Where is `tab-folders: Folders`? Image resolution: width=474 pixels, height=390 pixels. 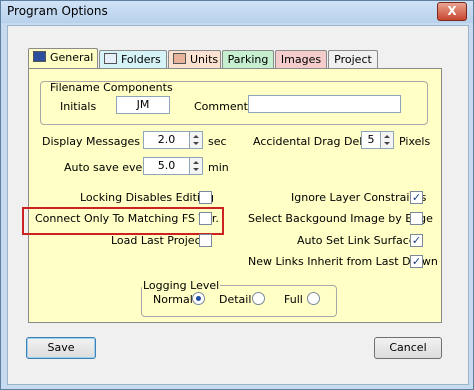
tab-folders: Folders is located at coordinates (133, 59).